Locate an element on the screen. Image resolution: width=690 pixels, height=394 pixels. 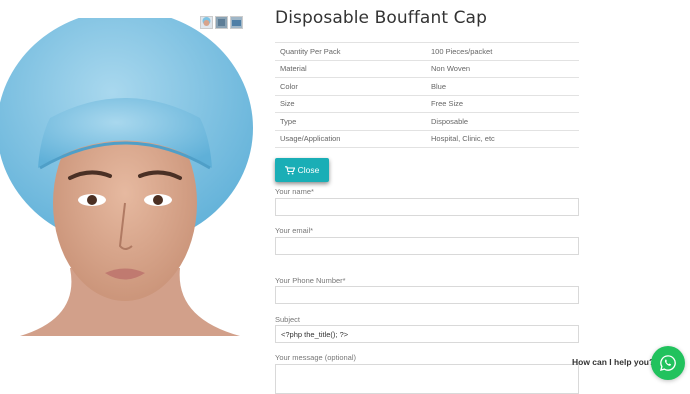
spec-row: Usage/Application Hospital, Clinic, etc is located at coordinates (427, 138).